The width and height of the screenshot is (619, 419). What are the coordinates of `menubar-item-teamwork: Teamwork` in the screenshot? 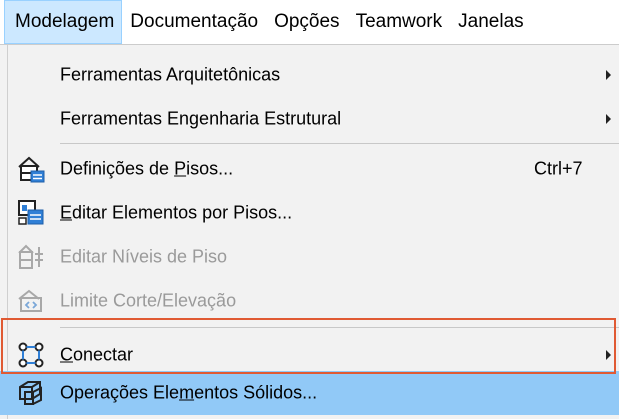 It's located at (399, 22).